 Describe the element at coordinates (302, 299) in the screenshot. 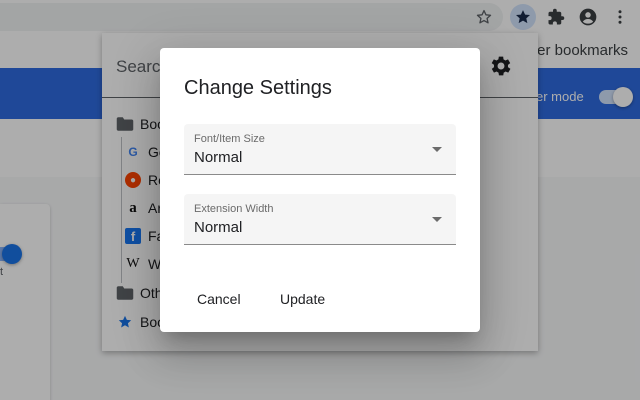

I see `update-button: Update` at that location.